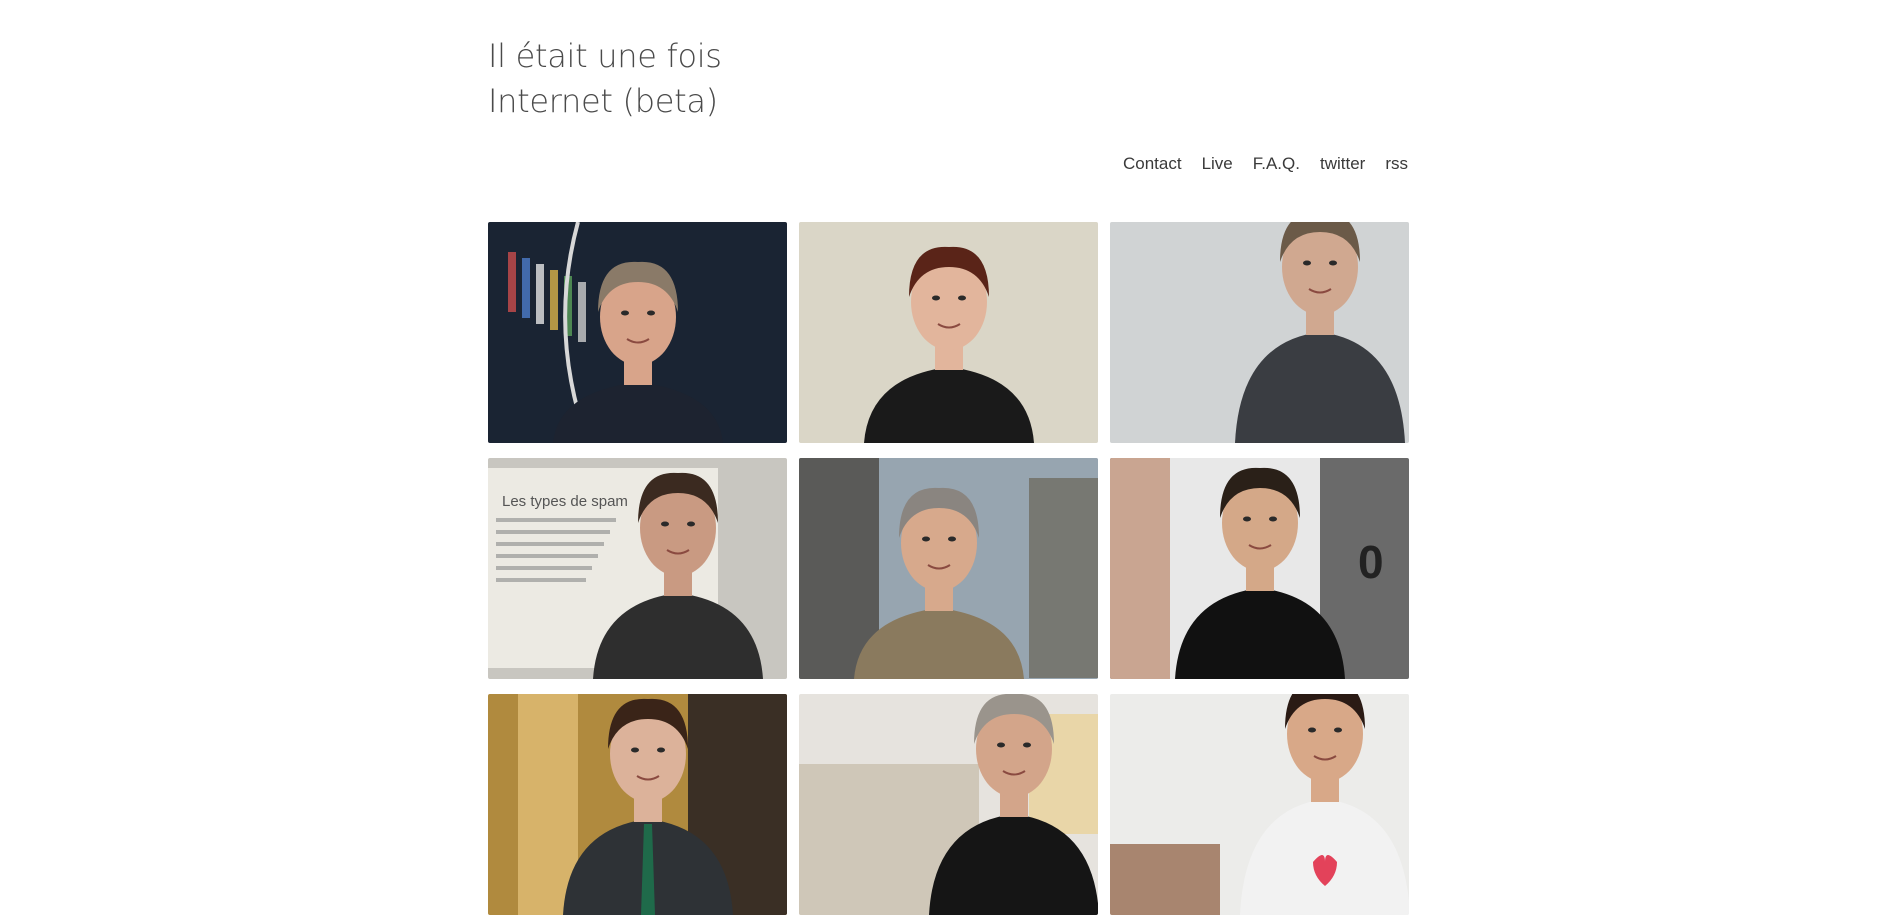  I want to click on gallery-tile-portrait-man-grey-hair-outdoors, so click(948, 568).